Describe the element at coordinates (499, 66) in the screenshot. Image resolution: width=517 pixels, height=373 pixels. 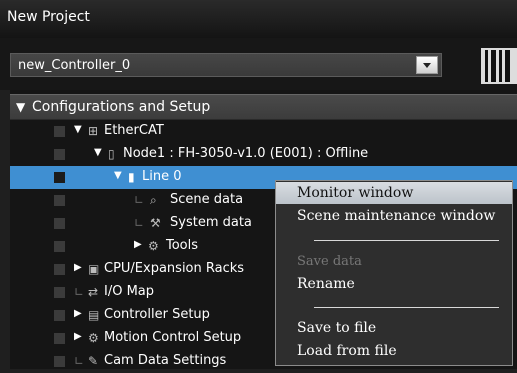
I see `controller-device-icon` at that location.